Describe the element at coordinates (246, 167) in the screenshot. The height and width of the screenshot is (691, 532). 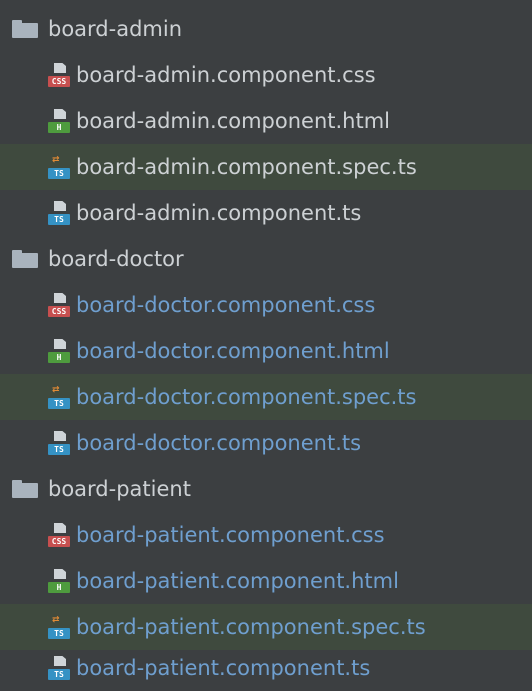
I see `file-label: board-admin.component.spec.ts` at that location.